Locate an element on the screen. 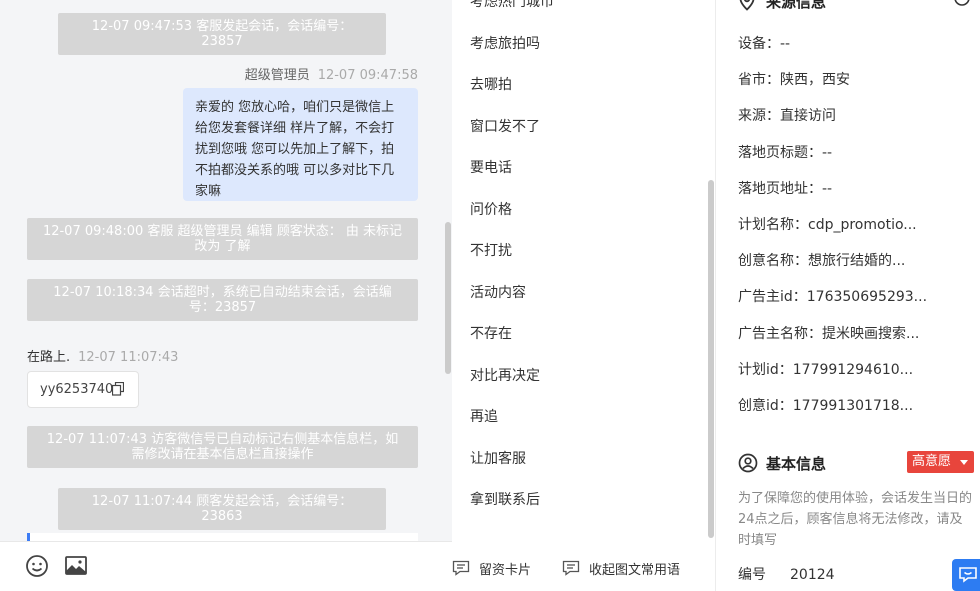 The image size is (980, 591). copy-icon is located at coordinates (118, 389).